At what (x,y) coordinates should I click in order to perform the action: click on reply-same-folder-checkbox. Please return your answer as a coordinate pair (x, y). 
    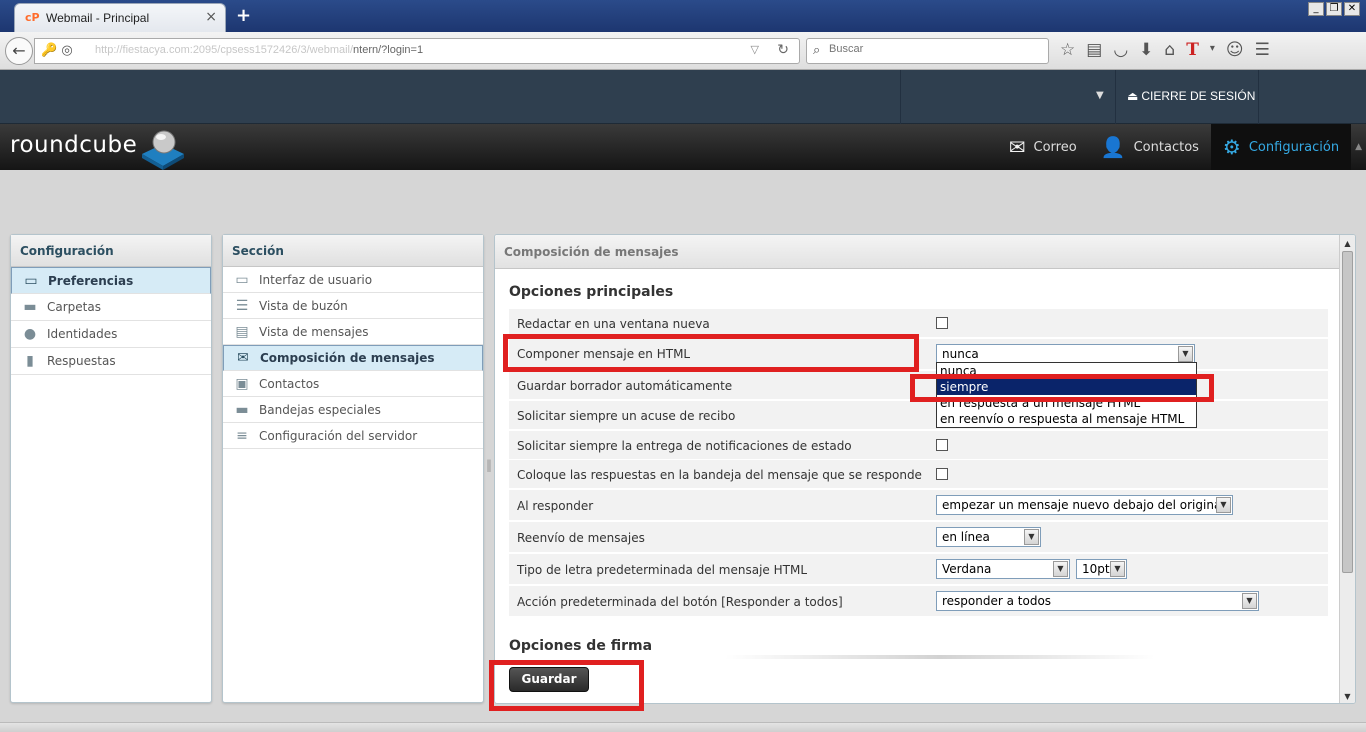
    Looking at the image, I should click on (942, 474).